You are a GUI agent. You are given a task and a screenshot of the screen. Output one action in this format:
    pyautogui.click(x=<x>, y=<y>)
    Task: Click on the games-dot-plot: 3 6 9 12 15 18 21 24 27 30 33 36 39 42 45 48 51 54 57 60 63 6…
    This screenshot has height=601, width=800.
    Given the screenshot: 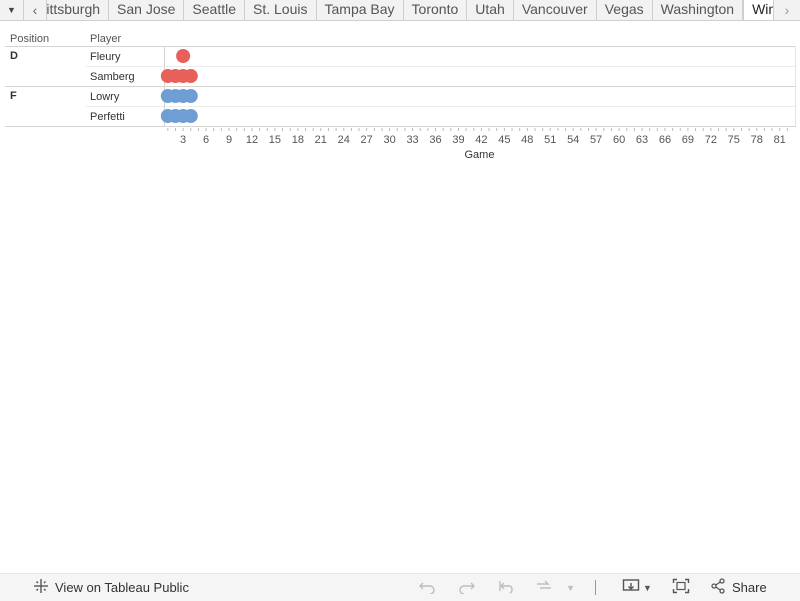 What is the action you would take?
    pyautogui.click(x=474, y=97)
    